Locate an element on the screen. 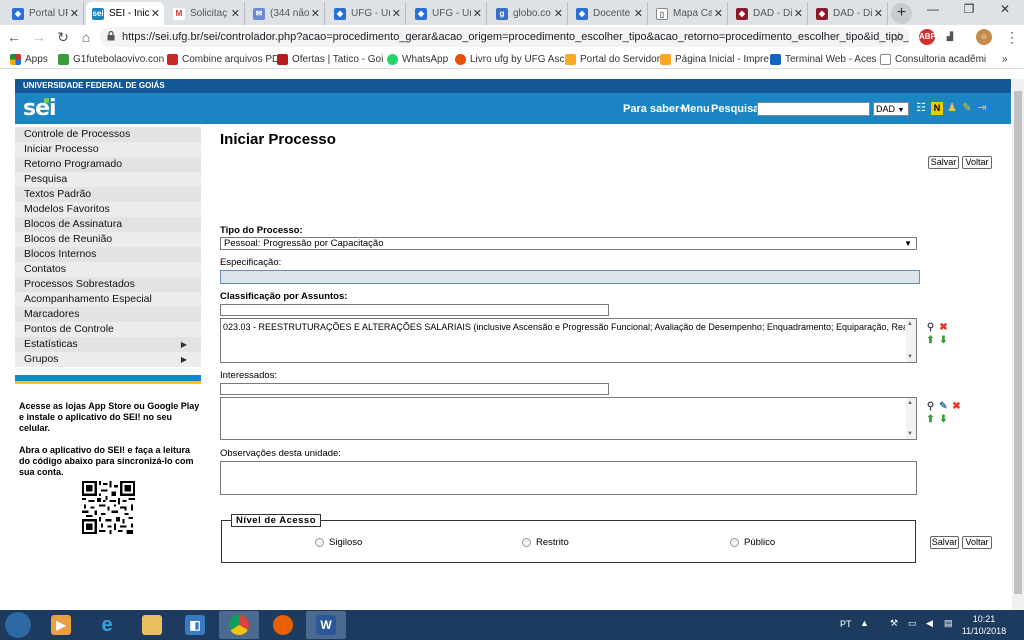  tools-icon: ✎ is located at coordinates (967, 108).